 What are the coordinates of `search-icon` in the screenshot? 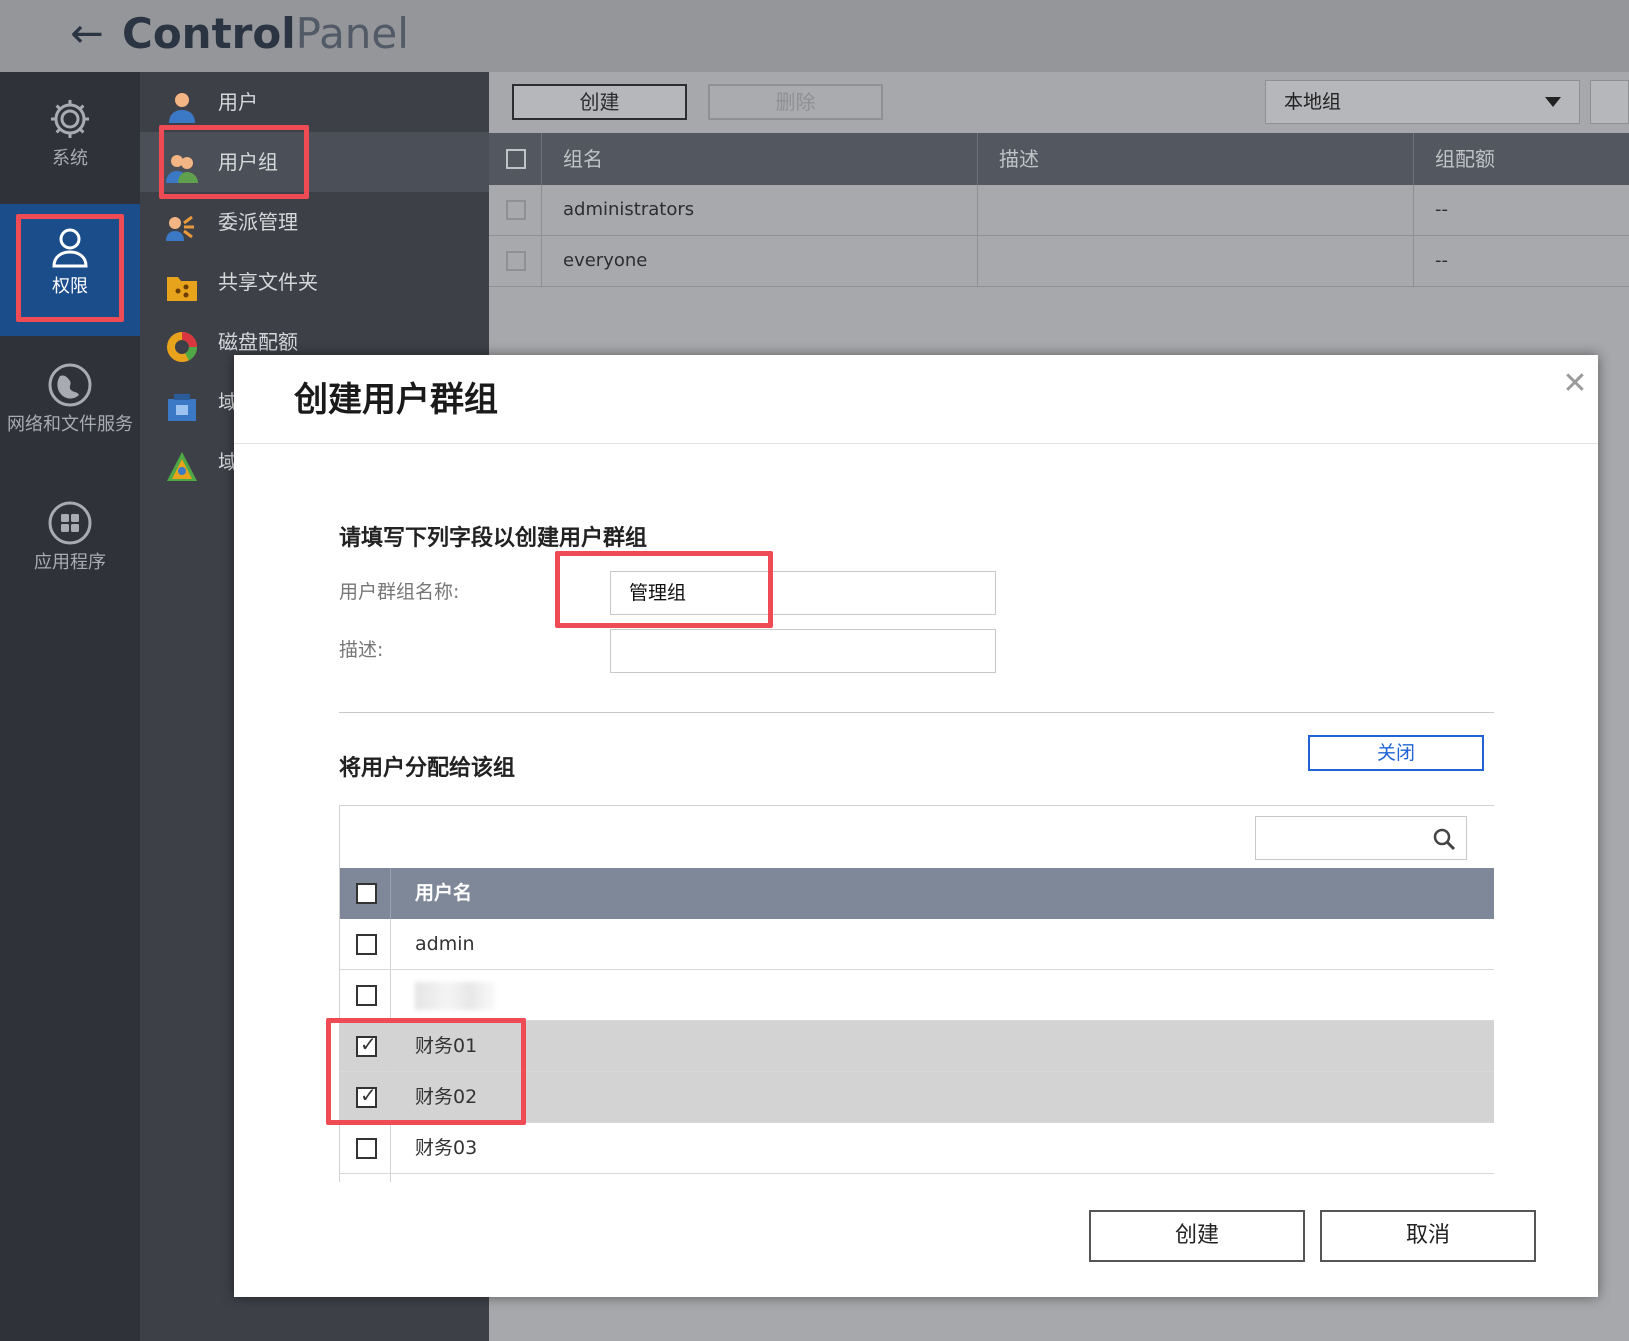 It's located at (1444, 839).